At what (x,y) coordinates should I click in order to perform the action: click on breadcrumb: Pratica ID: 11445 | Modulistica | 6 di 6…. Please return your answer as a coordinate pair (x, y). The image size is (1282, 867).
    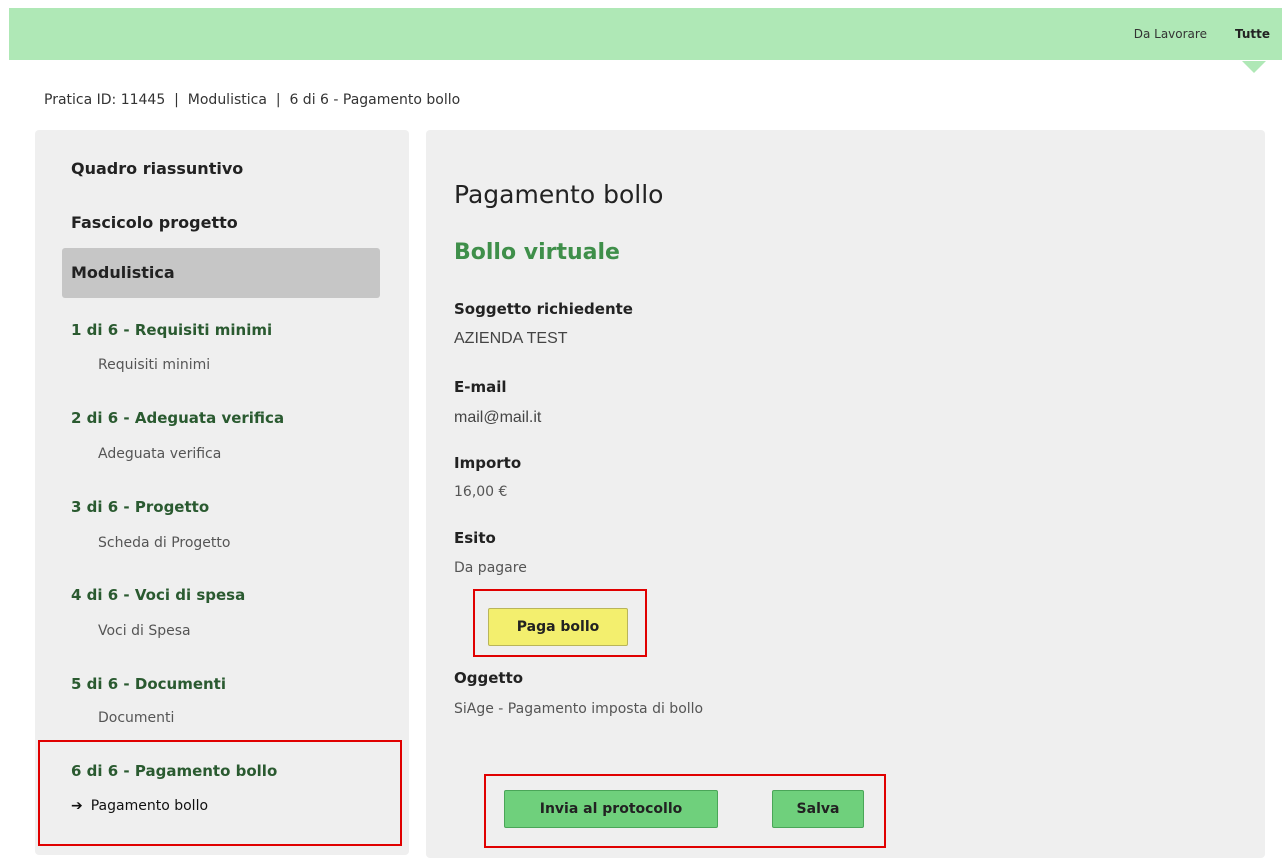
    Looking at the image, I should click on (252, 100).